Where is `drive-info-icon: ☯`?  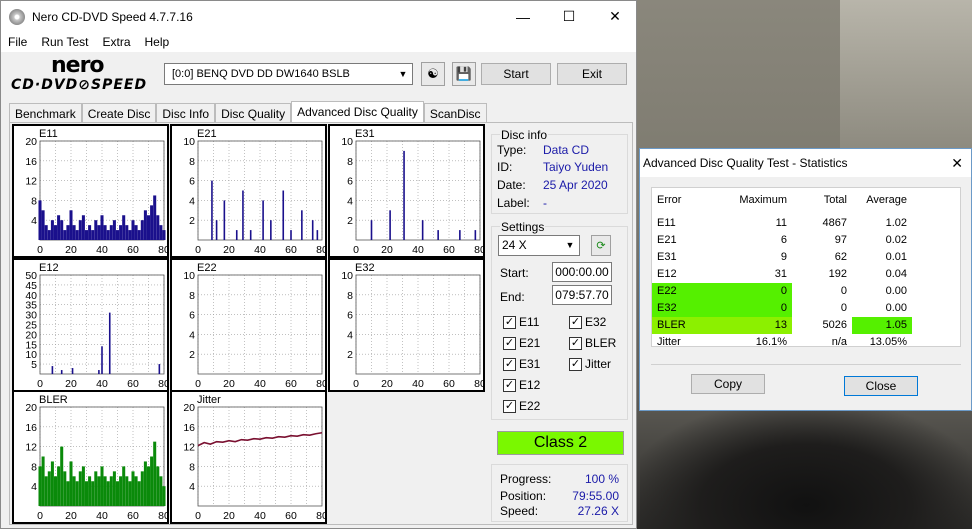
drive-info-icon: ☯ is located at coordinates (433, 73).